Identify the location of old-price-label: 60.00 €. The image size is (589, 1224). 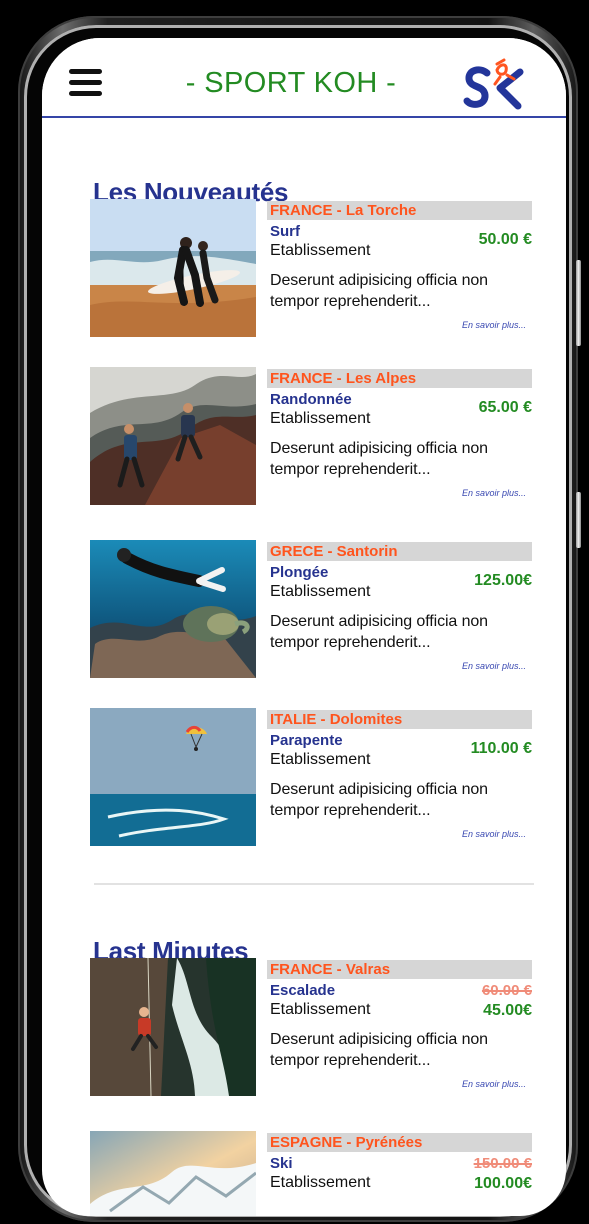
(506, 990).